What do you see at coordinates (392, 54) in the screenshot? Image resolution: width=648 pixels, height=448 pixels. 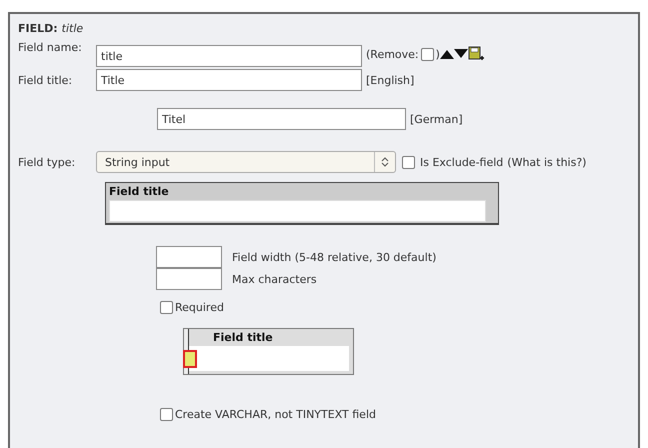 I see `remove-label: (Remove:` at bounding box center [392, 54].